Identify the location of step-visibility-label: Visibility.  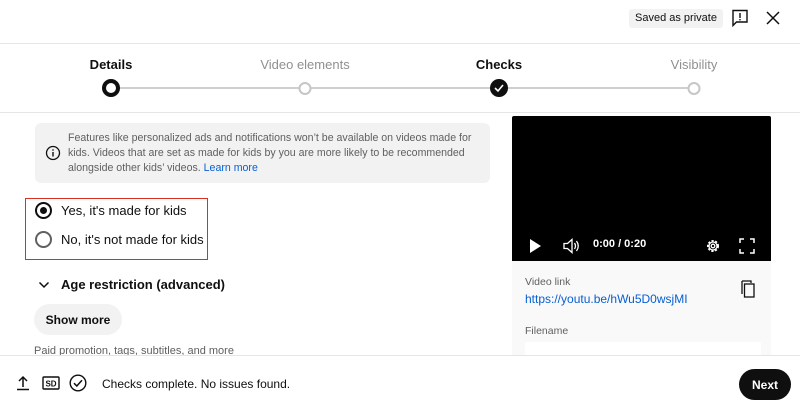
(694, 64).